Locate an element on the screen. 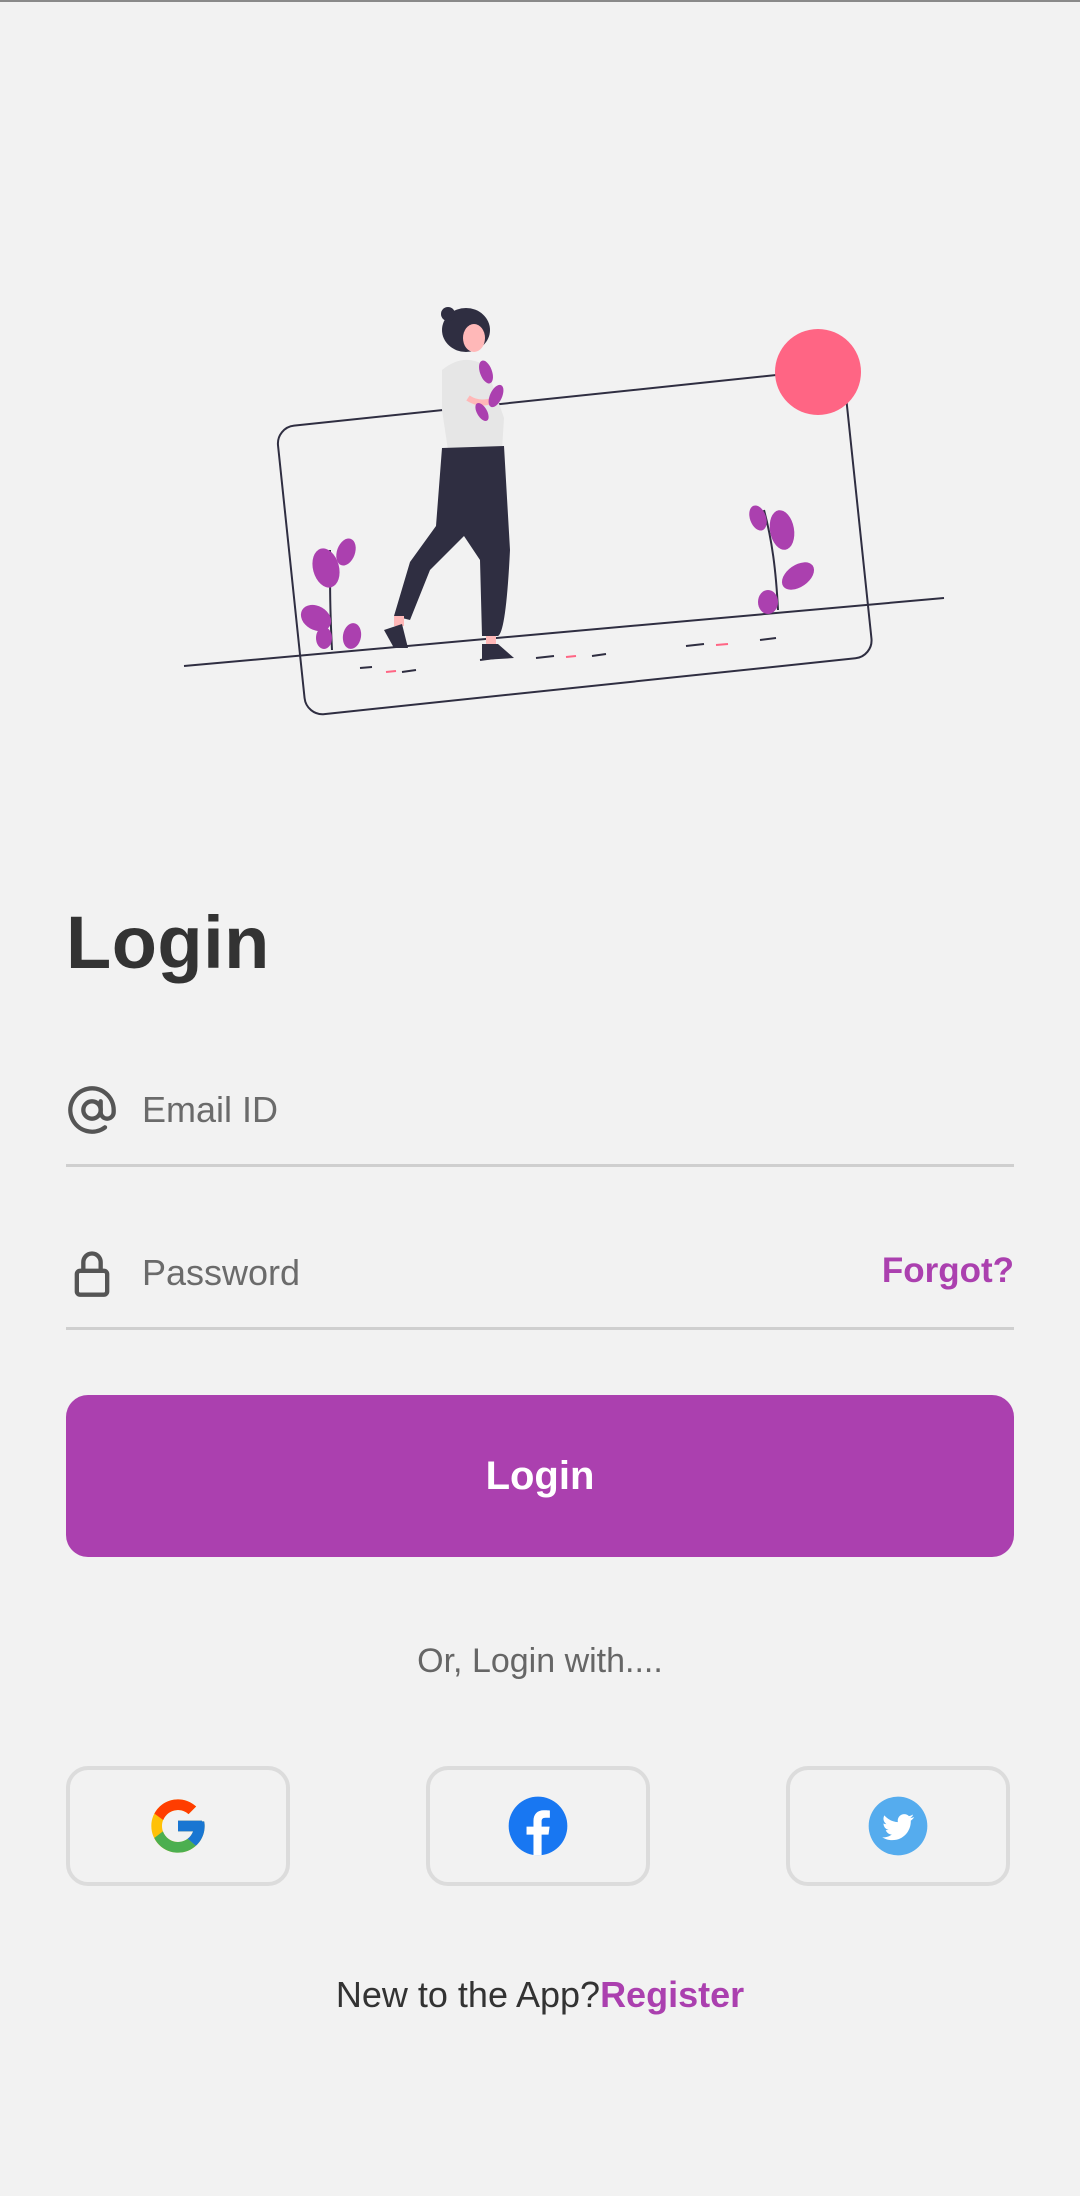 This screenshot has height=2196, width=1080. status-divider is located at coordinates (540, 1).